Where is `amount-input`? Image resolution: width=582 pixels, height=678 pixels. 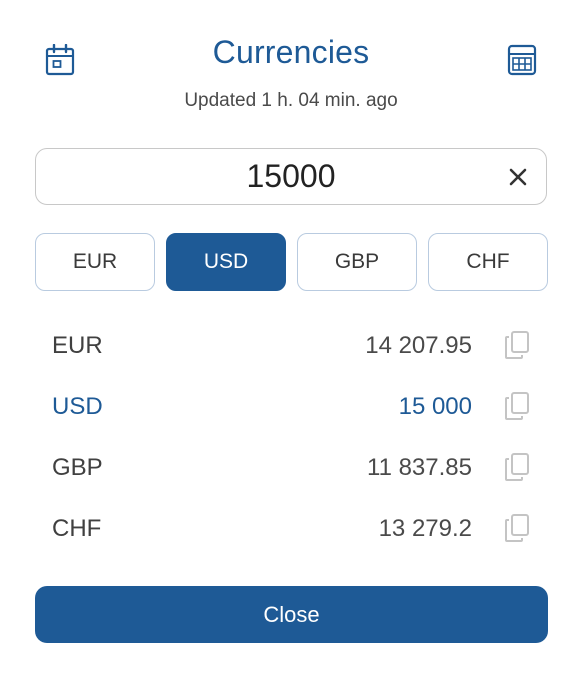 amount-input is located at coordinates (291, 176).